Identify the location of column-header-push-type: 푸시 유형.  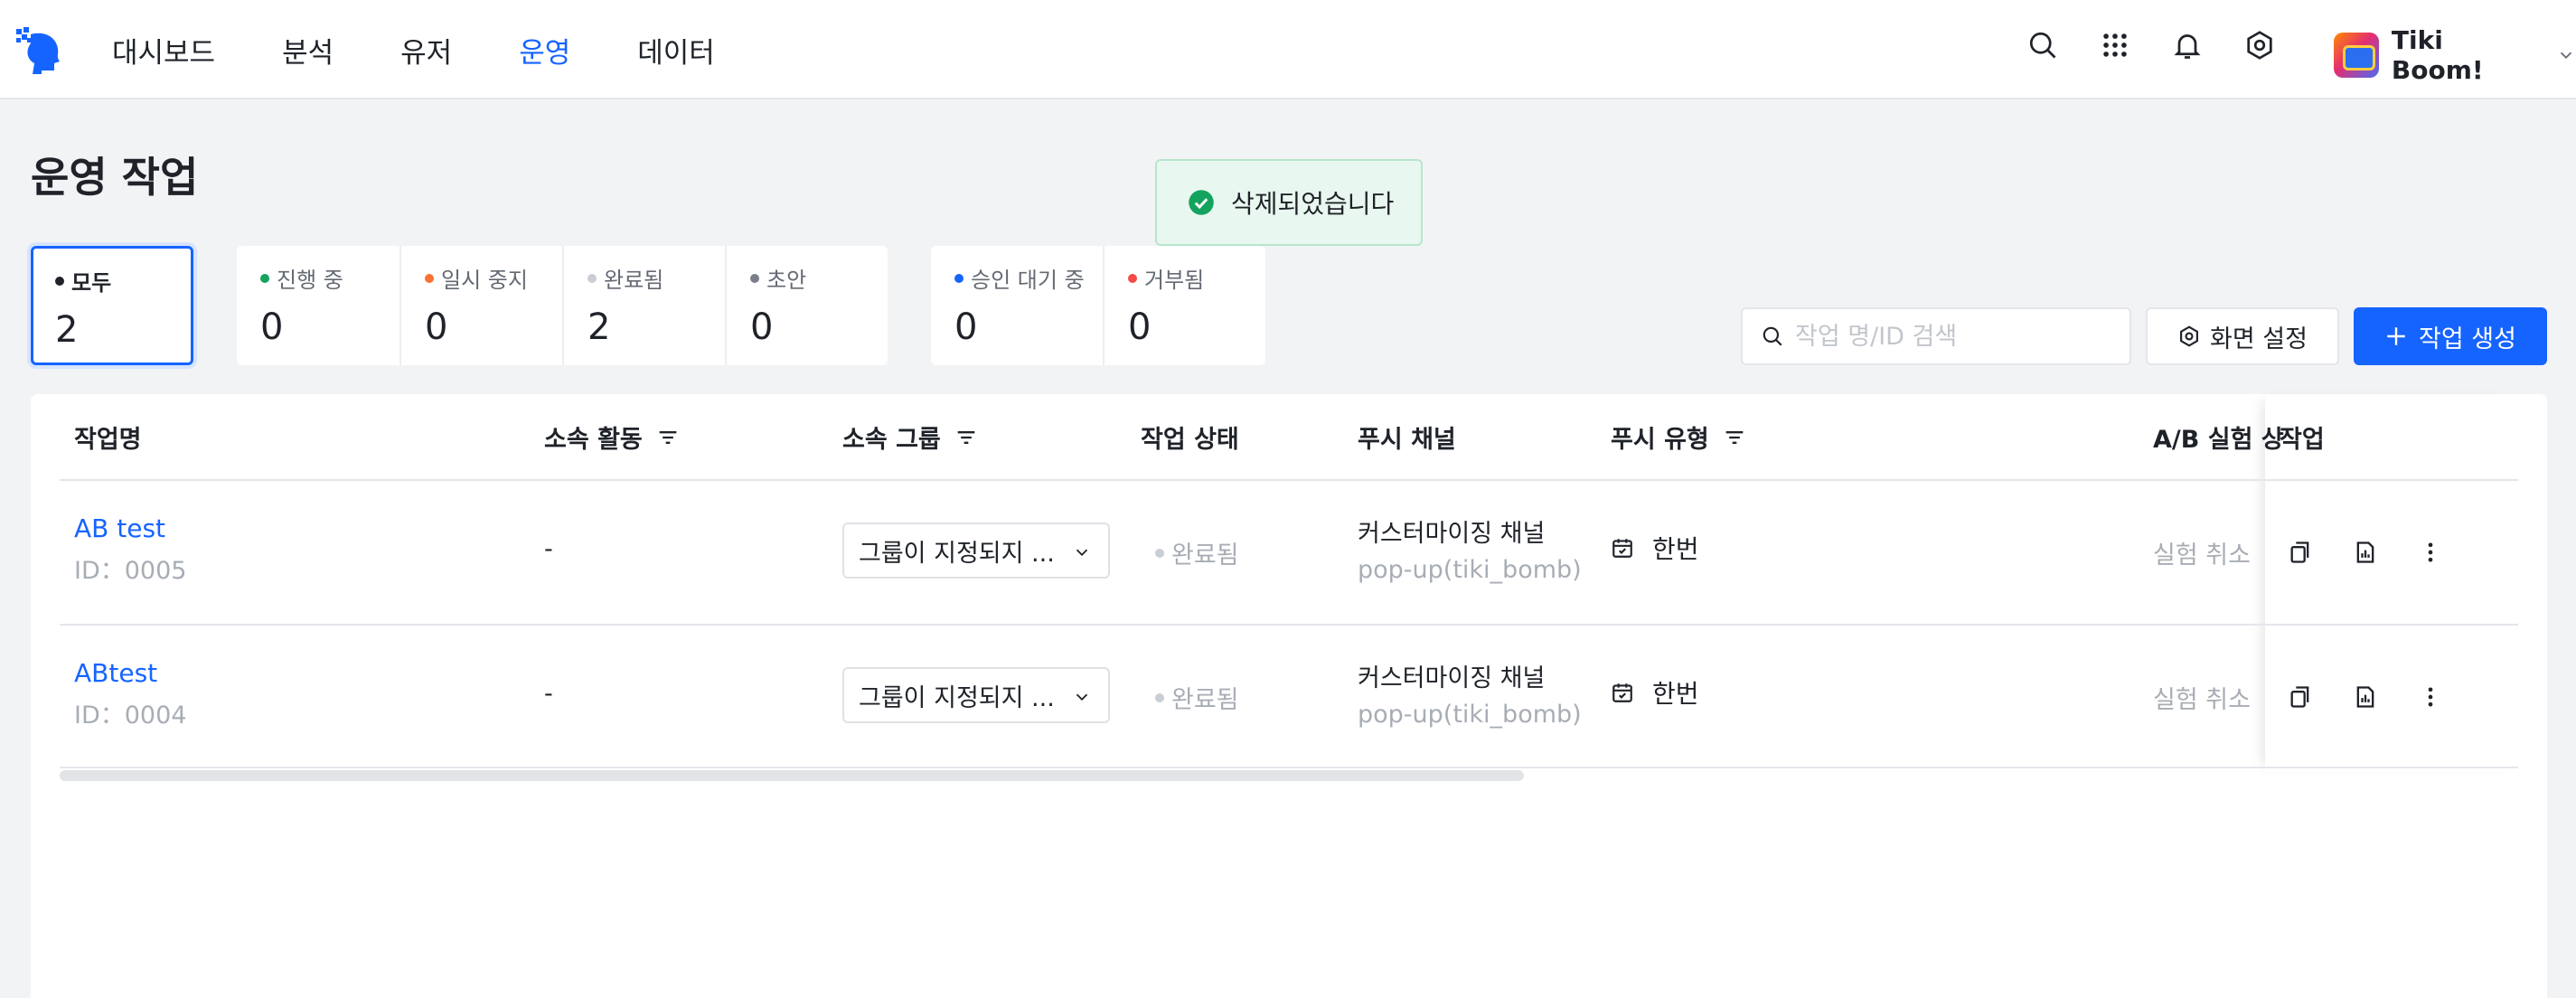
(1679, 437).